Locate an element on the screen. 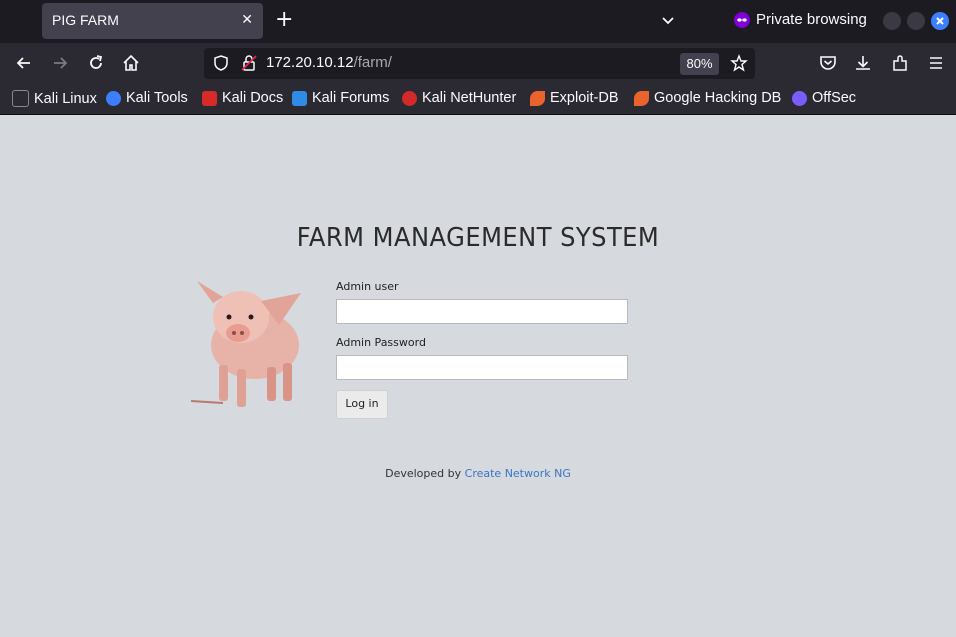 This screenshot has height=637, width=956. kali-tools-icon is located at coordinates (113, 98).